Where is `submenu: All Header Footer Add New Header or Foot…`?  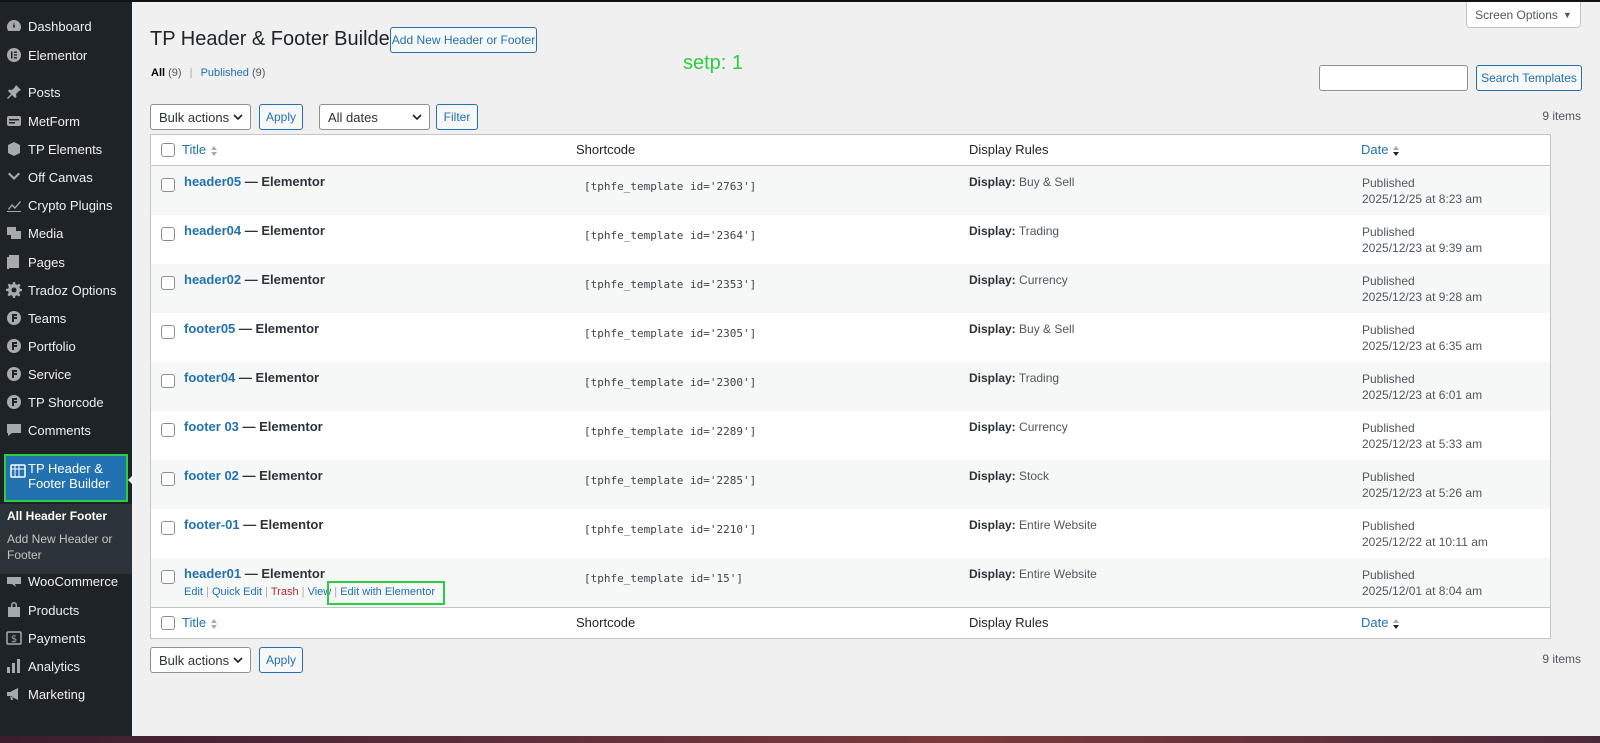
submenu: All Header Footer Add New Header or Foot… is located at coordinates (66, 539).